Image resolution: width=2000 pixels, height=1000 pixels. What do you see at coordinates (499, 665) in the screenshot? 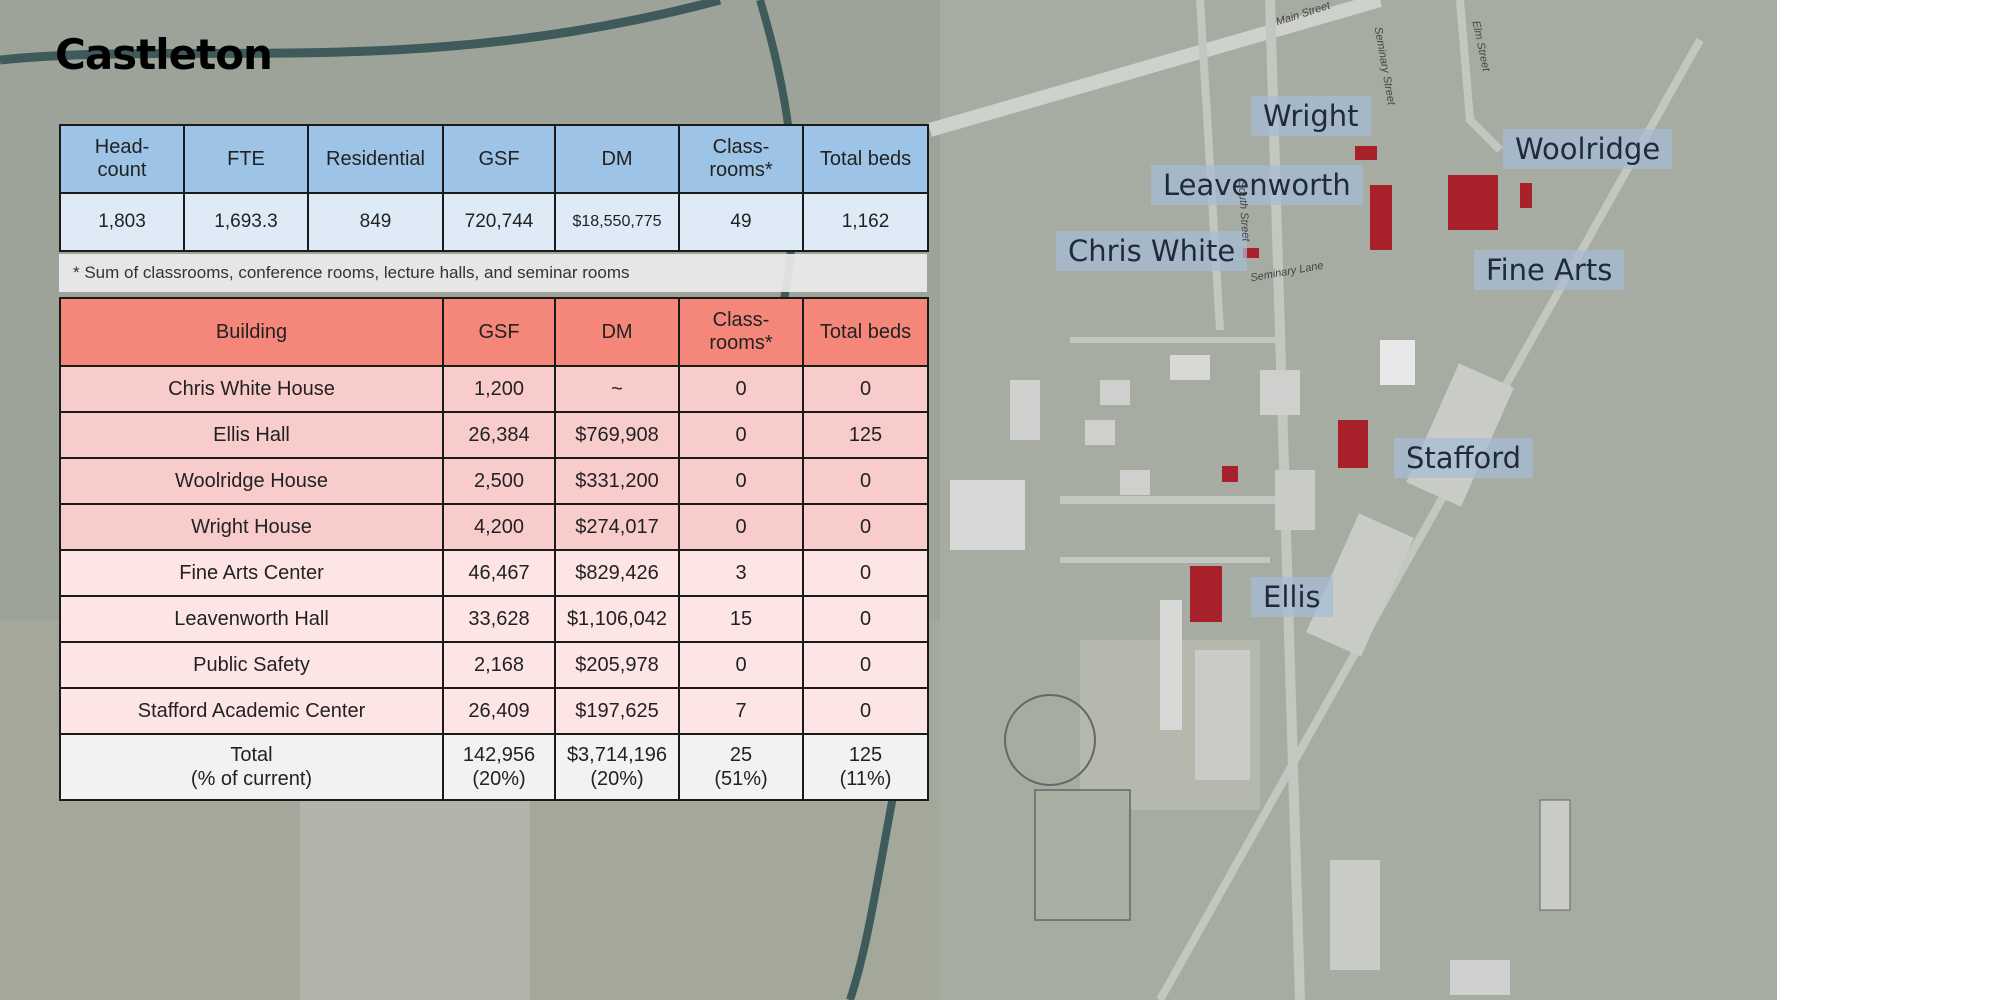
I see `building-gsf: 2,168` at bounding box center [499, 665].